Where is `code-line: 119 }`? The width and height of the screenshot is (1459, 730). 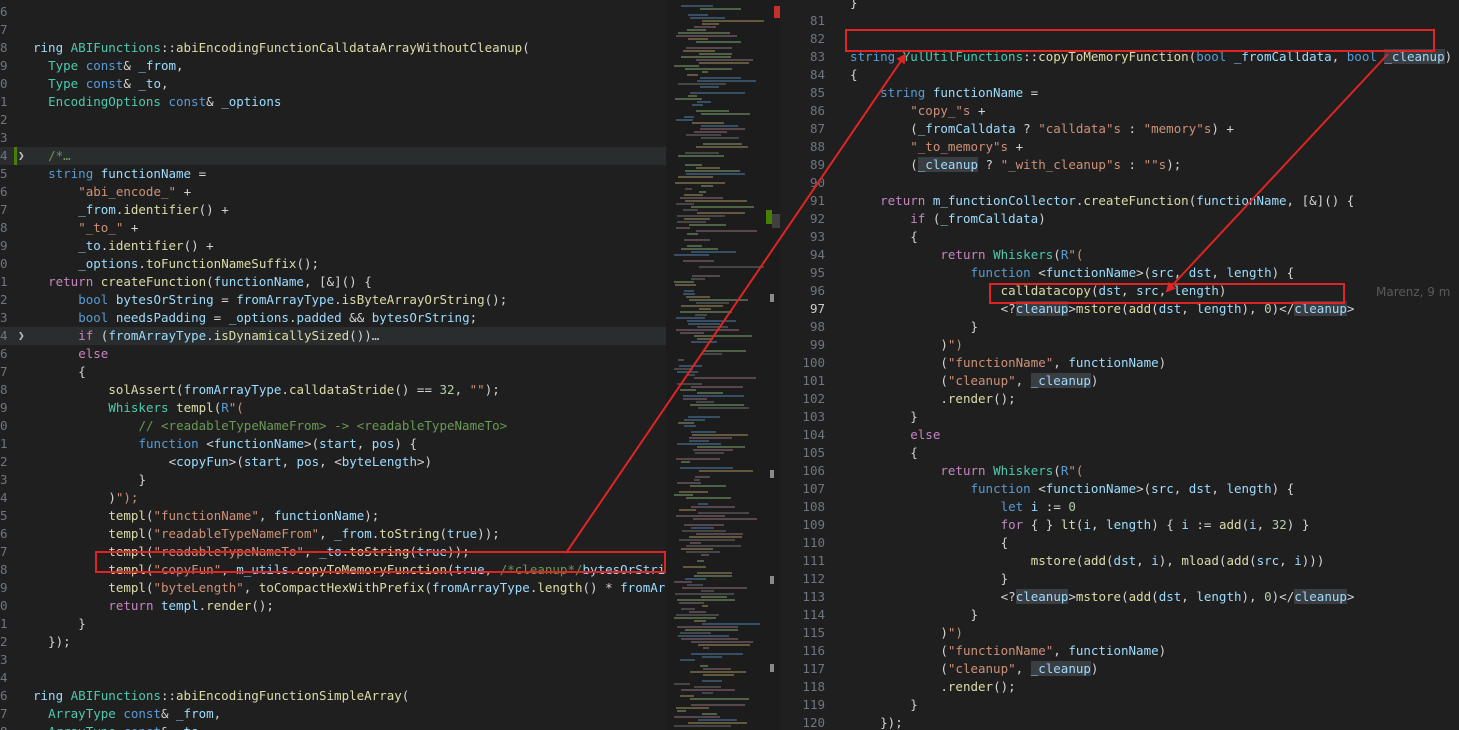
code-line: 119 } is located at coordinates (1119, 705).